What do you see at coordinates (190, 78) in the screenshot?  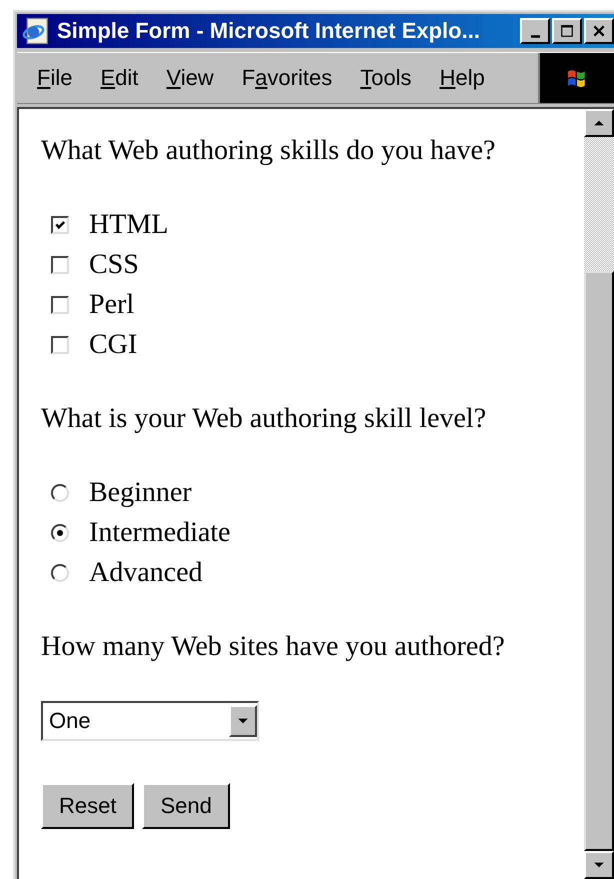 I see `menu-item: View` at bounding box center [190, 78].